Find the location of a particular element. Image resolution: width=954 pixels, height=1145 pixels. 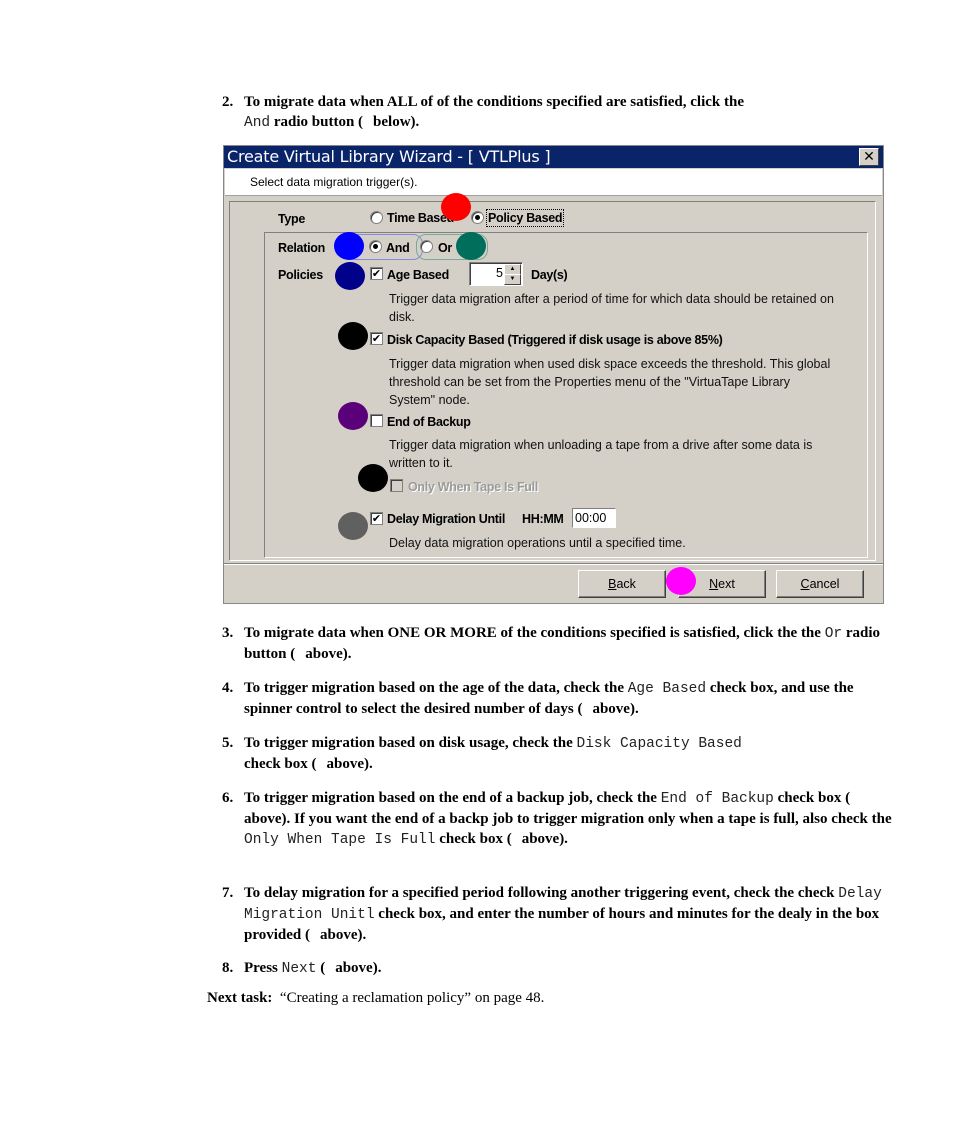

policy-based-label: Policy Based is located at coordinates (525, 218).